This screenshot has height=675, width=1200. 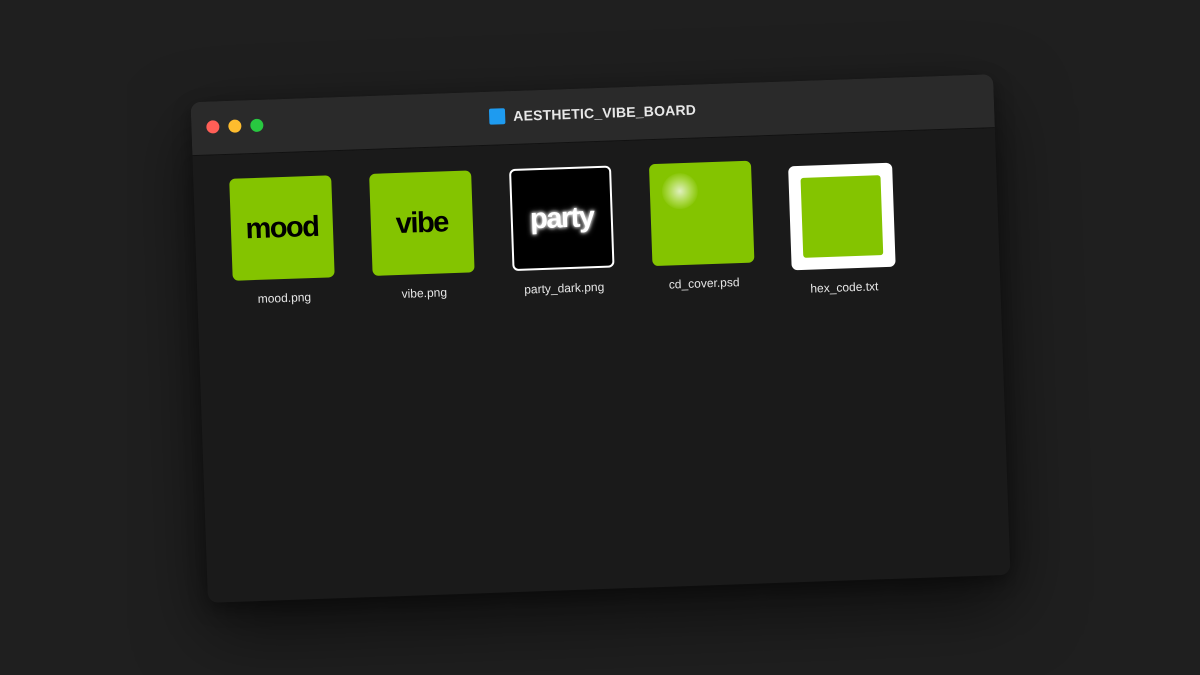 I want to click on file-item-hex-code: hex_code.txt, so click(x=842, y=226).